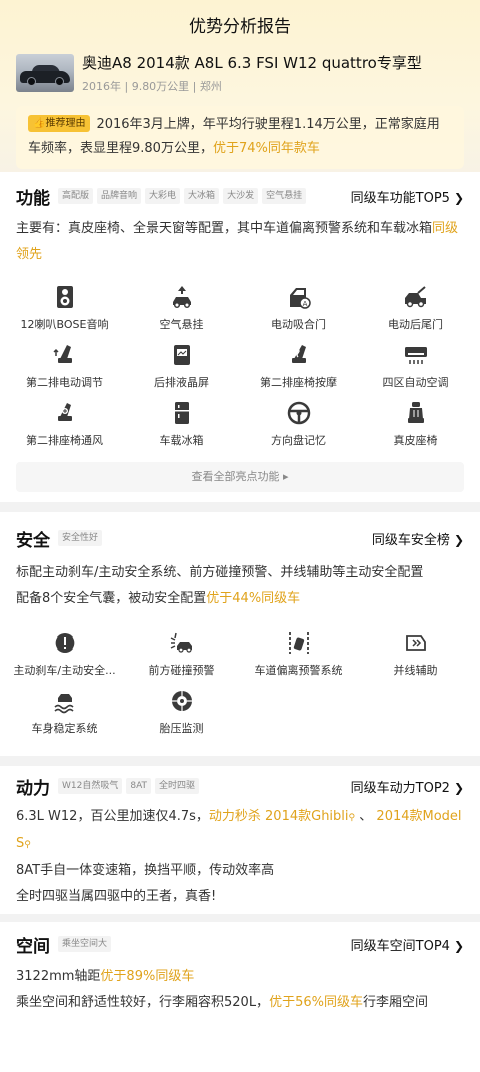  What do you see at coordinates (407, 786) in the screenshot?
I see `power-top2-link: 同级车动力TOP2 ❯` at bounding box center [407, 786].